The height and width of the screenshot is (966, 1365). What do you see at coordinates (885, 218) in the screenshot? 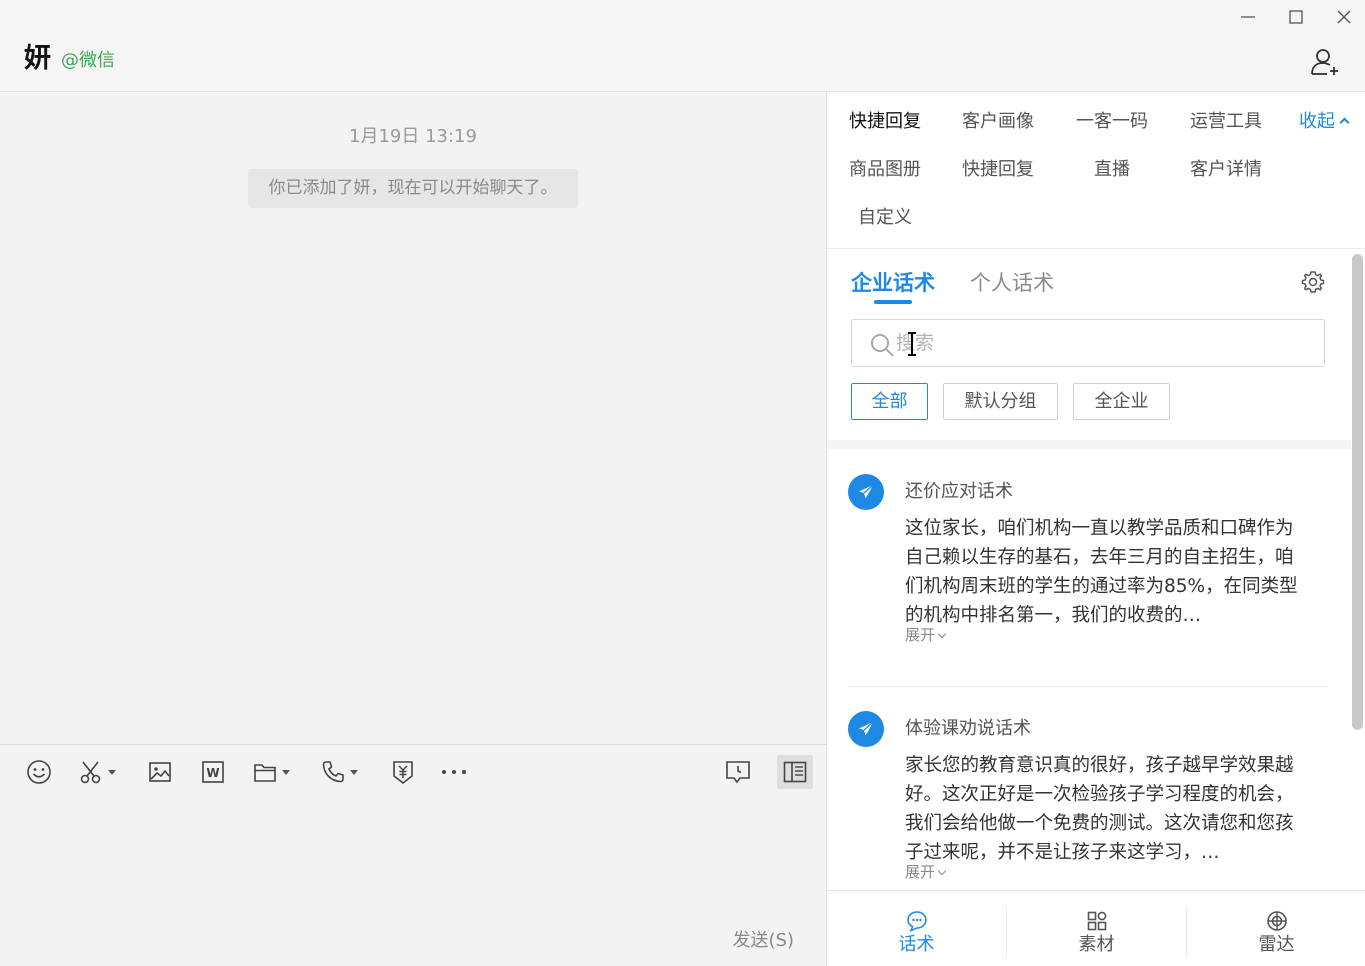
I see `quick-nav-item-custom: 自定义` at bounding box center [885, 218].